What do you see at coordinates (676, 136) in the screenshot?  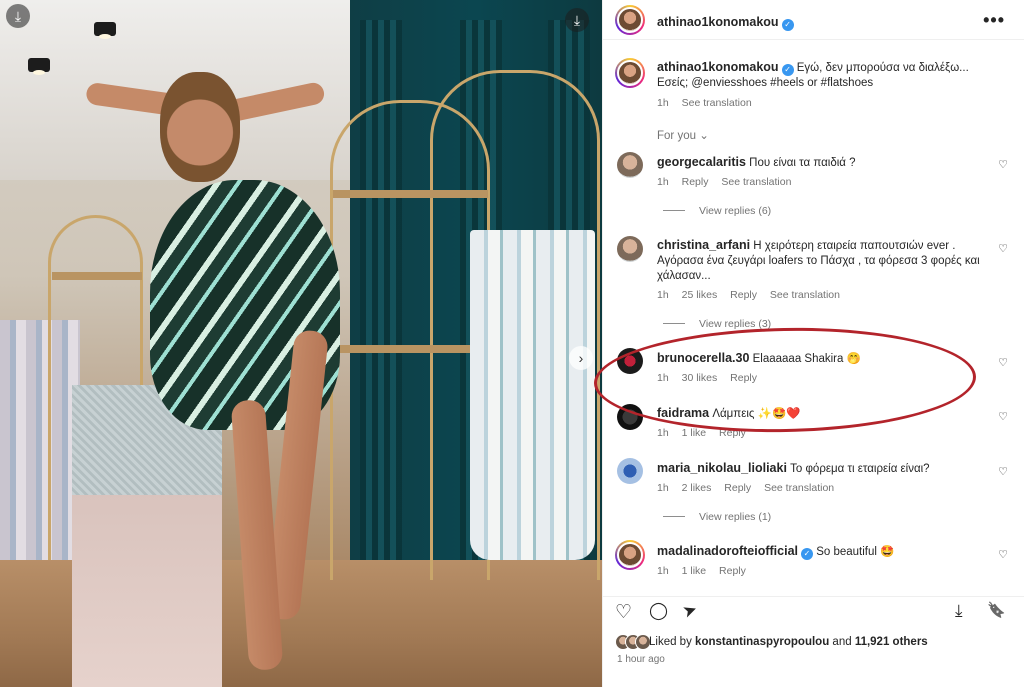 I see `for-you-label: For you` at bounding box center [676, 136].